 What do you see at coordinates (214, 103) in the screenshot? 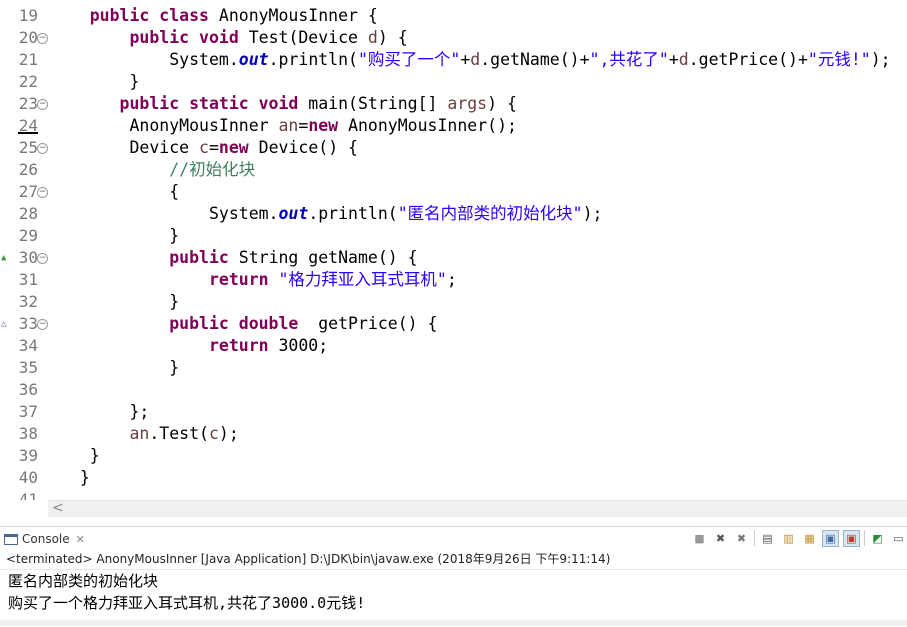
I see `code-token: public static void` at bounding box center [214, 103].